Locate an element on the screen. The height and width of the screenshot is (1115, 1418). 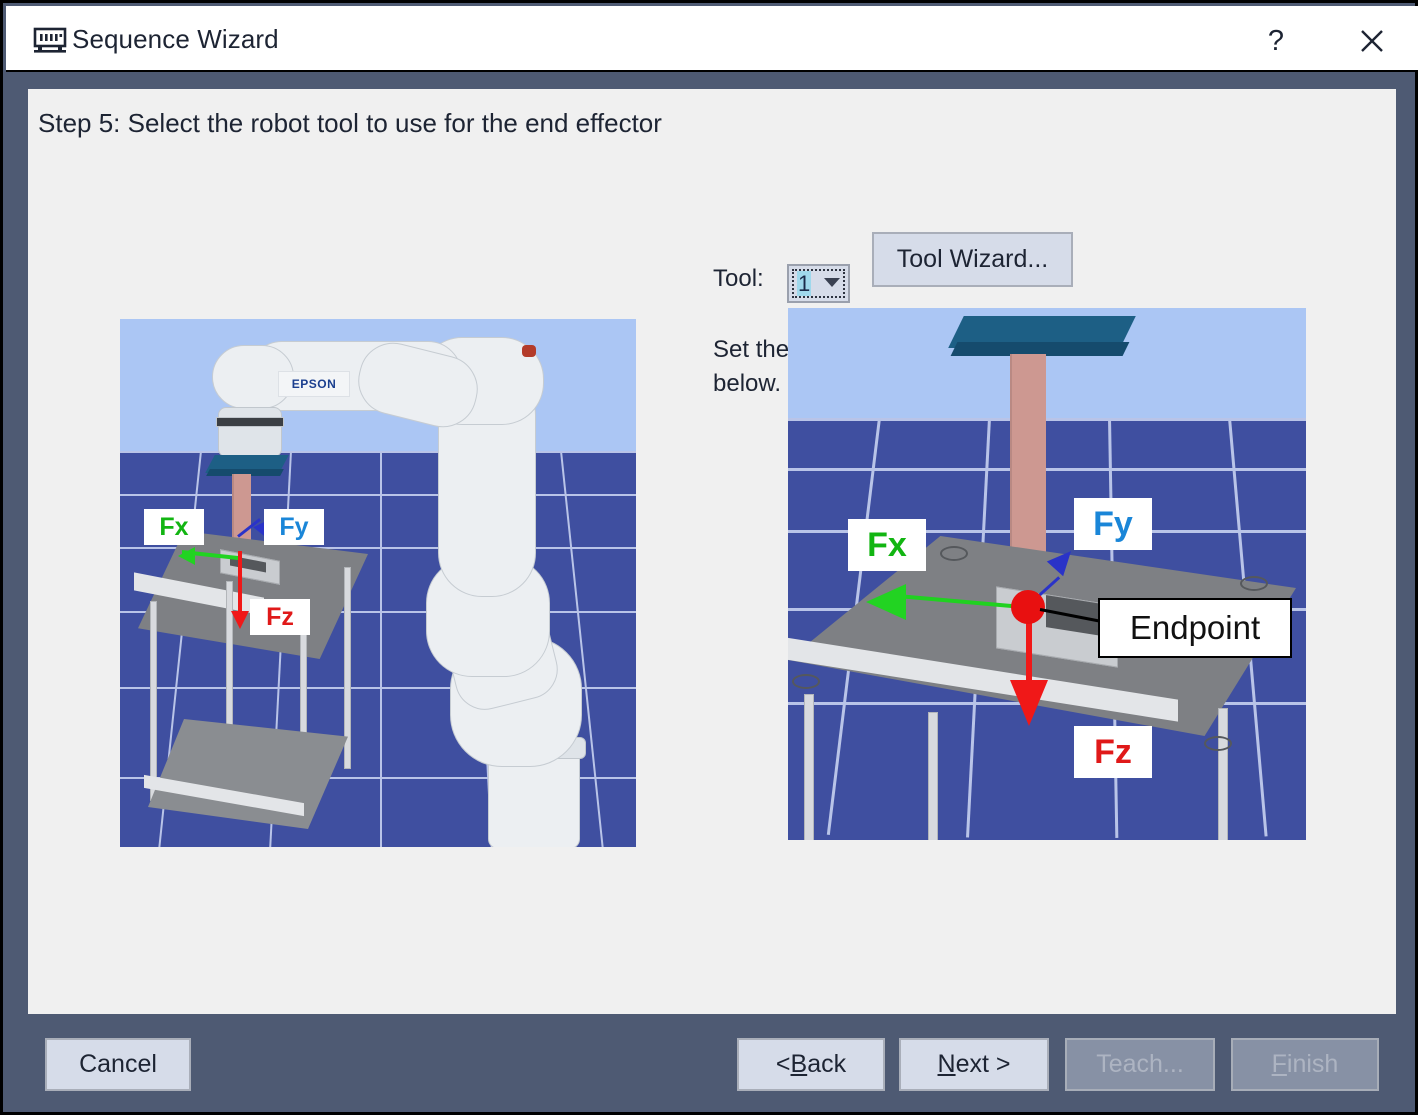
tool-select: 1 is located at coordinates (818, 283).